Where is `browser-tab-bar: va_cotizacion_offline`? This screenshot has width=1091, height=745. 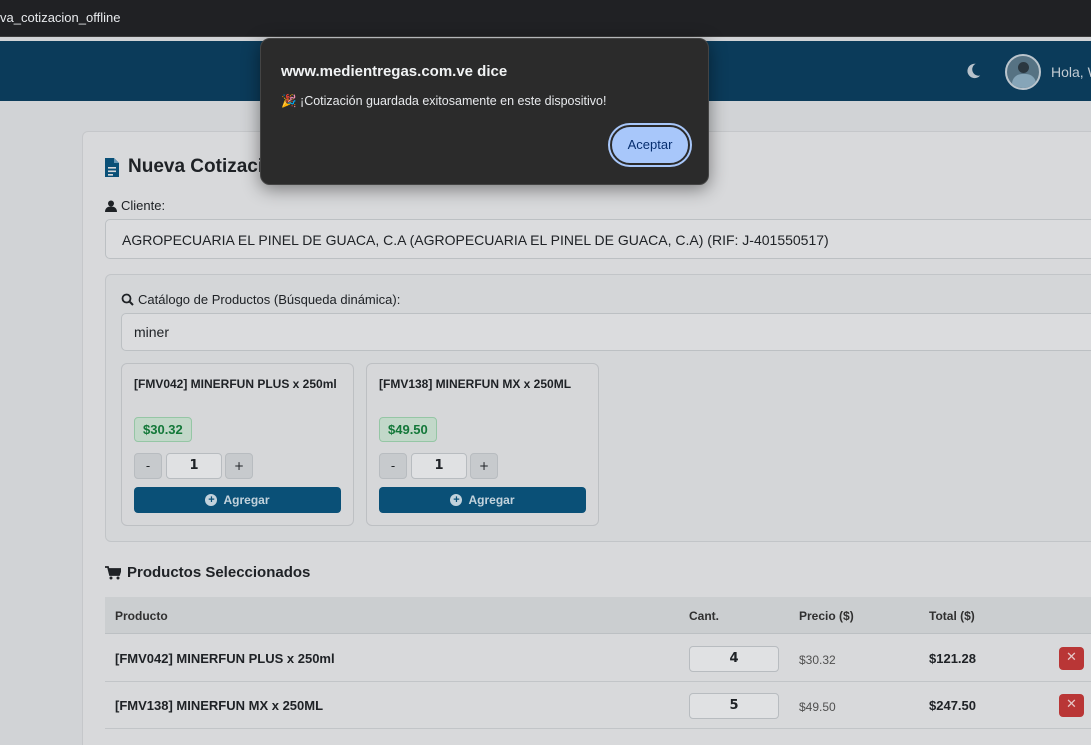
browser-tab-bar: va_cotizacion_offline is located at coordinates (545, 18).